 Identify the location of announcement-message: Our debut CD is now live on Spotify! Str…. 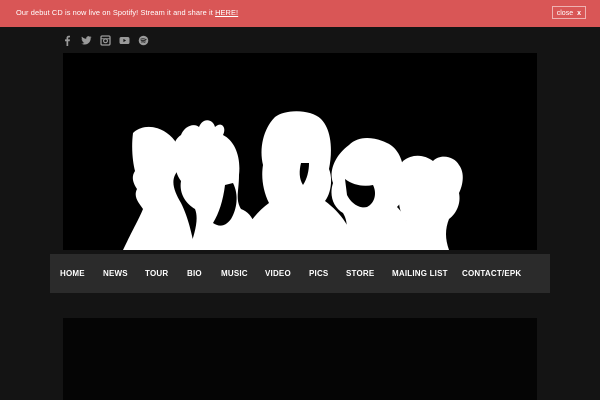
(116, 12).